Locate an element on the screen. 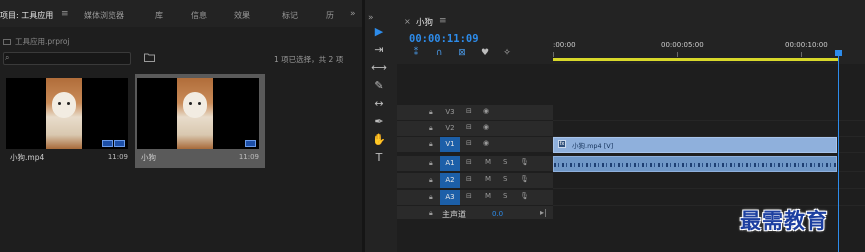 The height and width of the screenshot is (252, 865). track-target-v2: V2 is located at coordinates (450, 128).